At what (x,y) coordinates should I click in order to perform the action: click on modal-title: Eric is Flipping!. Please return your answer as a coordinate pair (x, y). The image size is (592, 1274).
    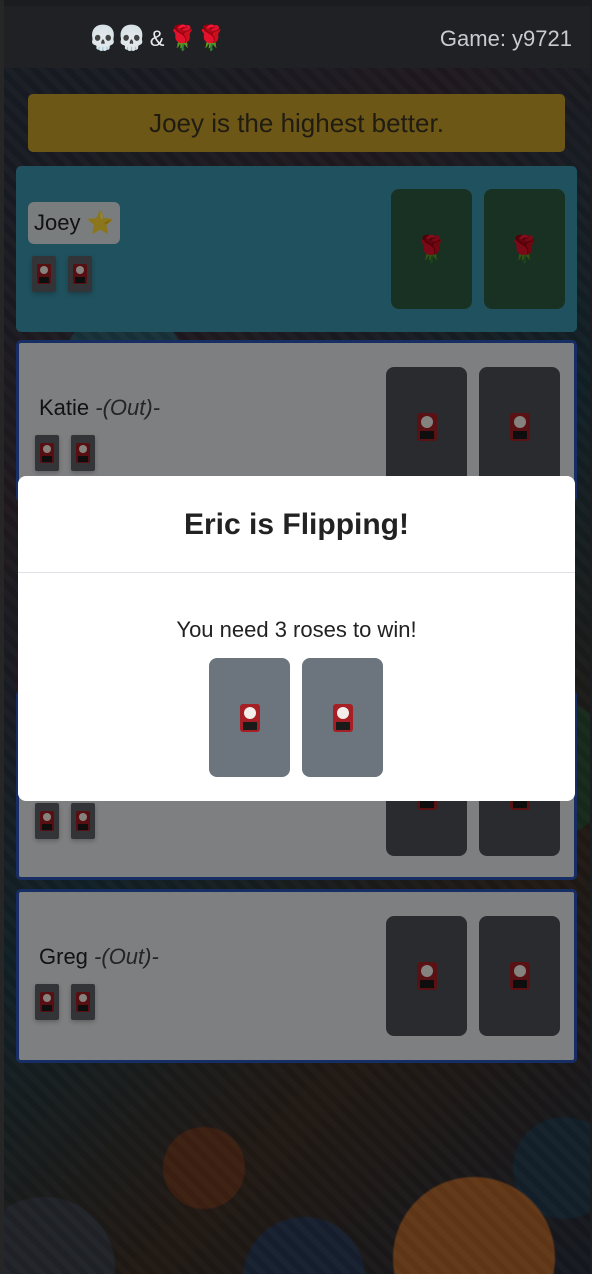
    Looking at the image, I should click on (296, 524).